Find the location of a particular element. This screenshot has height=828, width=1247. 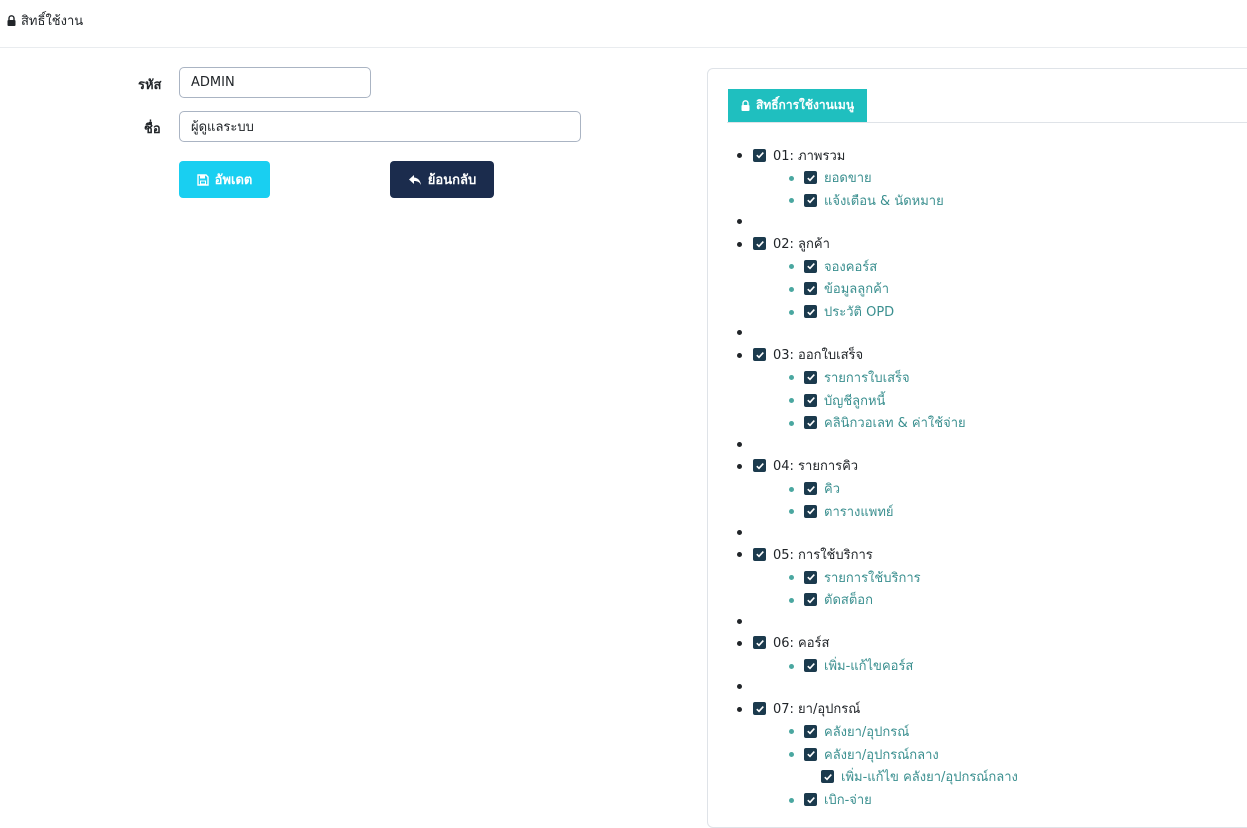

code-label: รหัส is located at coordinates (150, 85).